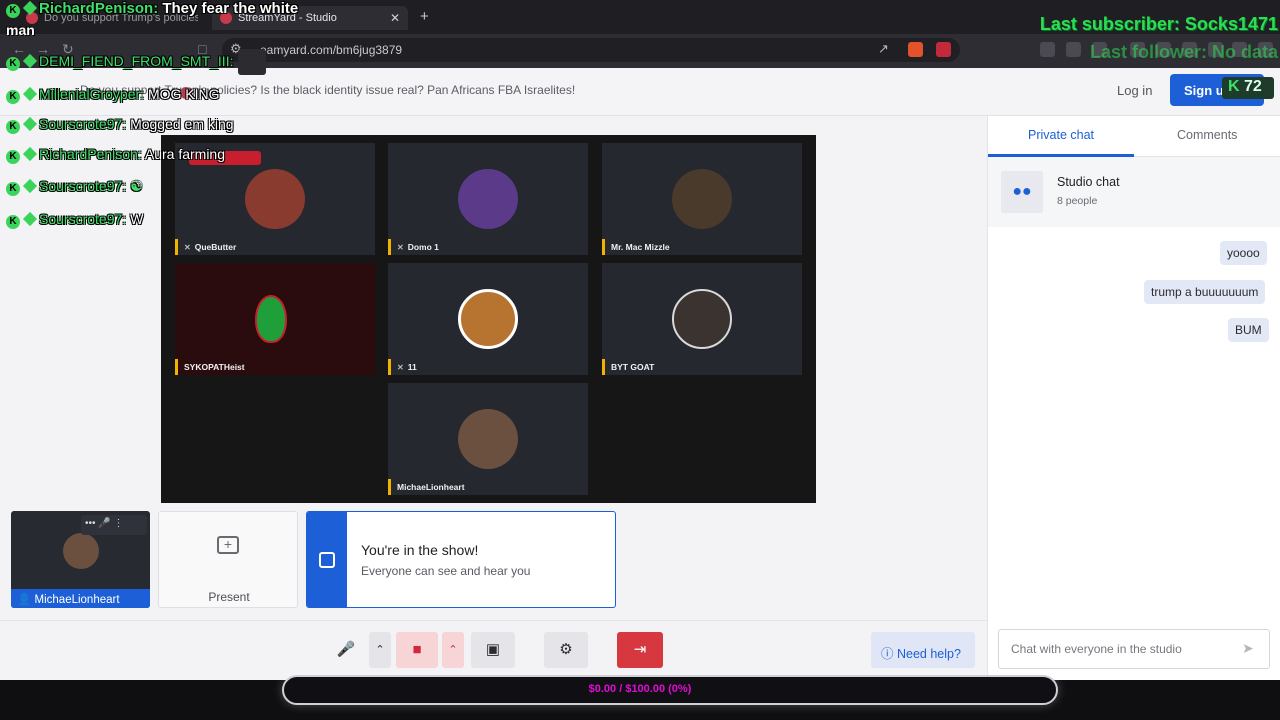  I want to click on settings-gear-icon: ⚙, so click(566, 650).